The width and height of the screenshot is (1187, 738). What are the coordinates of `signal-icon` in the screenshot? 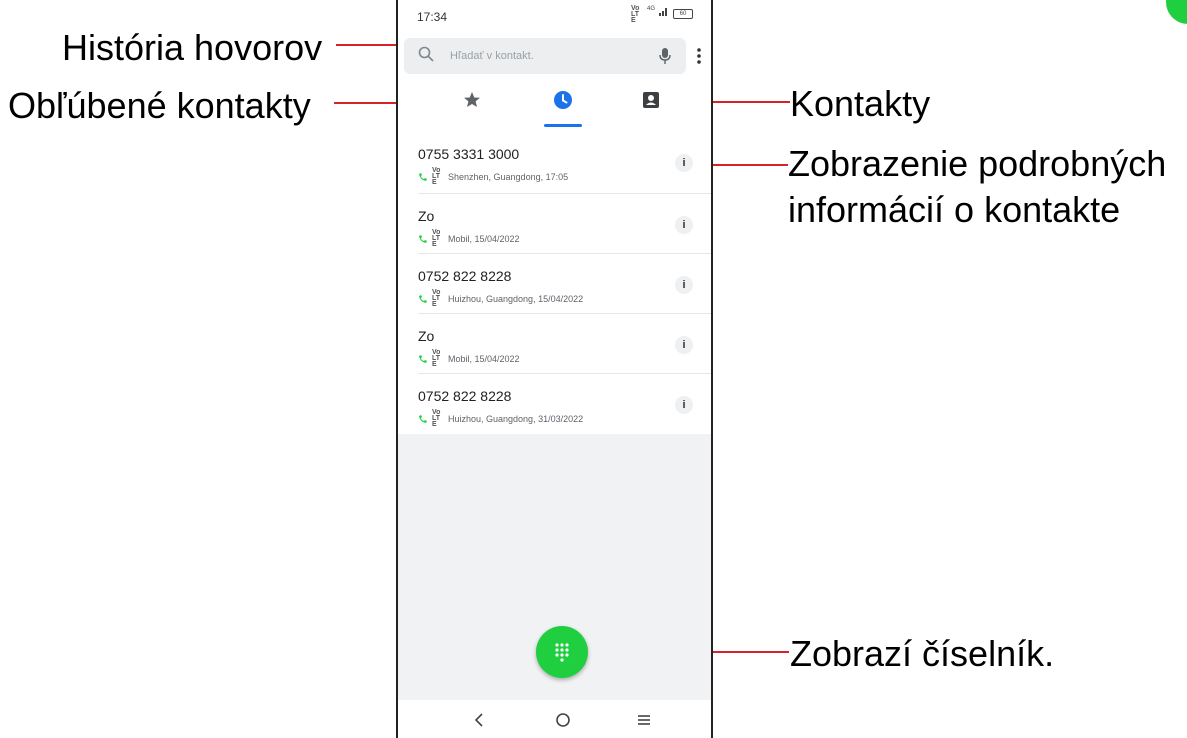 It's located at (663, 12).